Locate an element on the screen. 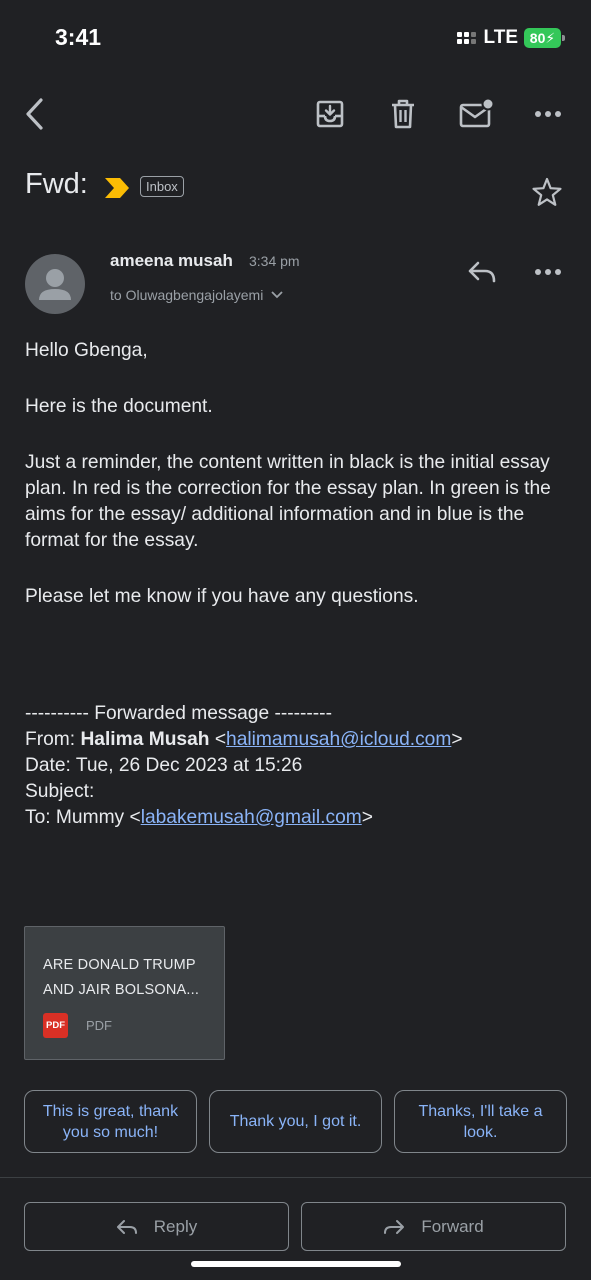 Image resolution: width=591 pixels, height=1280 pixels. more-horizontal-icon is located at coordinates (548, 114).